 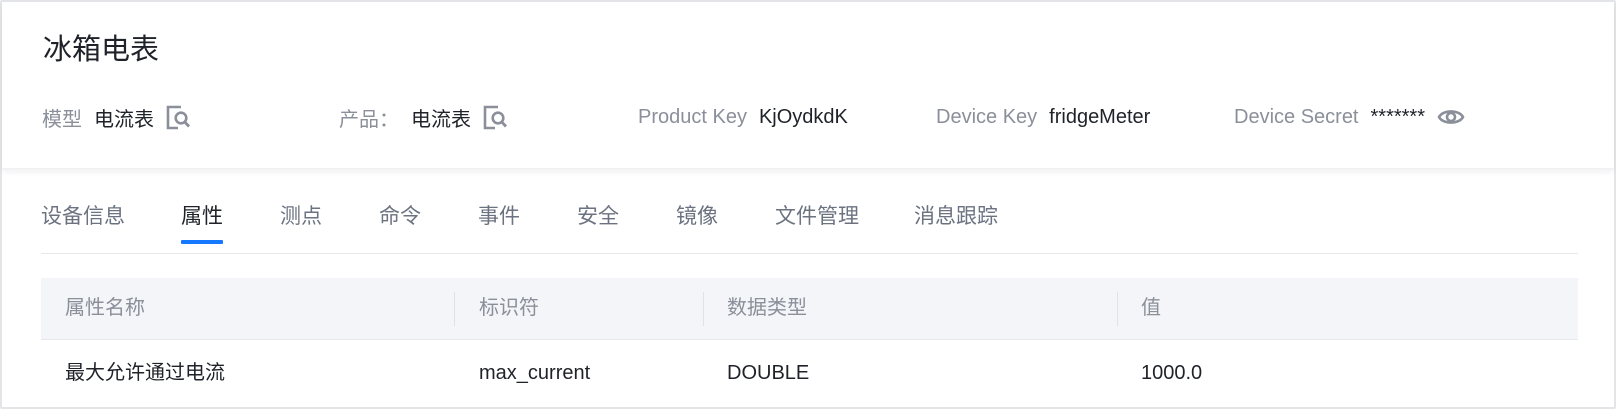 I want to click on tab-label: 测点, so click(x=301, y=216).